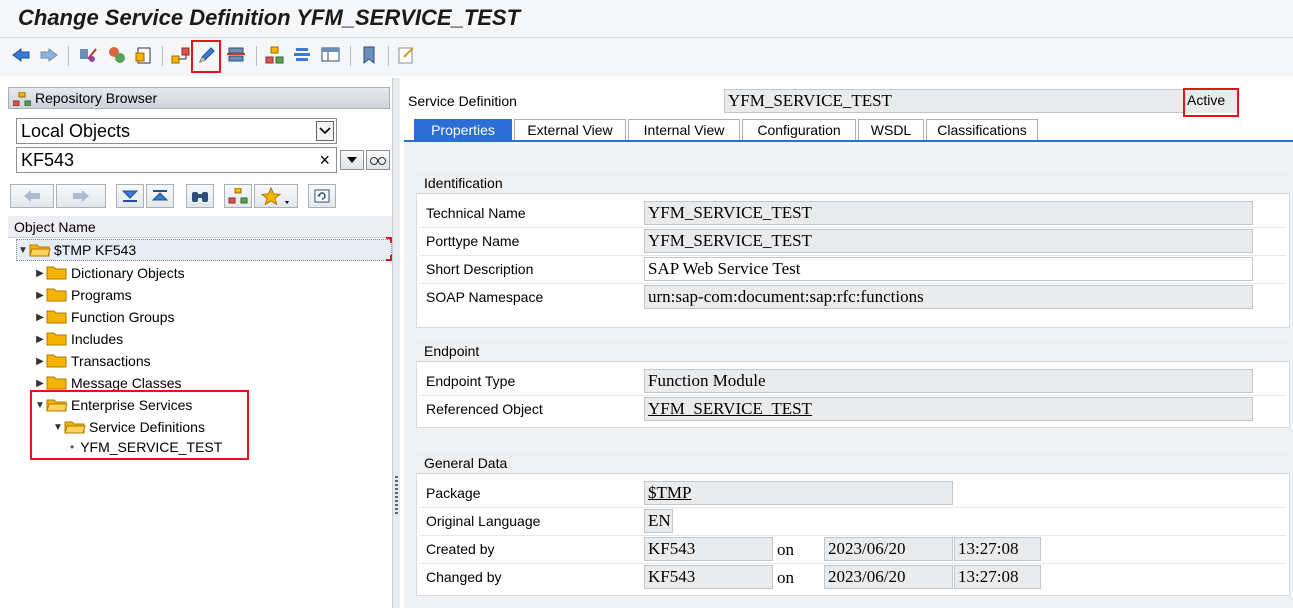 The height and width of the screenshot is (608, 1293). I want to click on tab-wsdl: WSDL, so click(891, 130).